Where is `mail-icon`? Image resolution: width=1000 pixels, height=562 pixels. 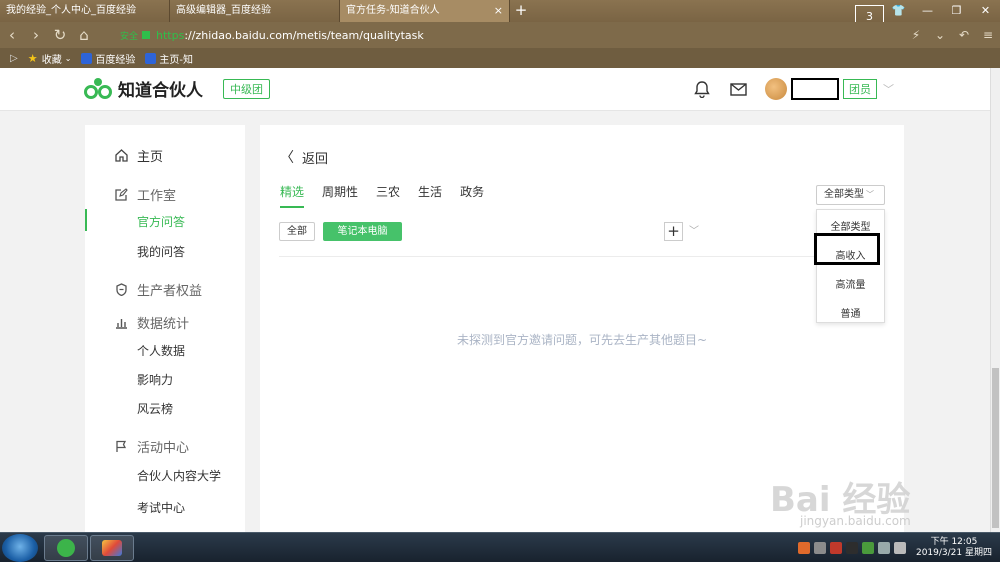
mail-icon is located at coordinates (738, 89).